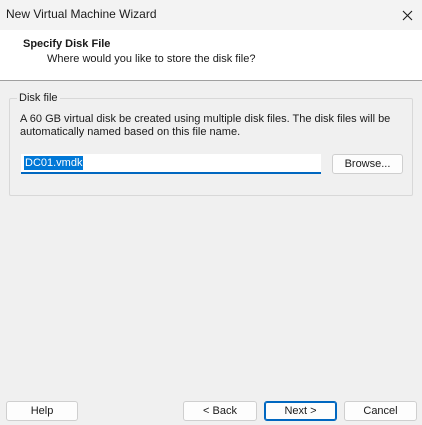 The height and width of the screenshot is (425, 422). Describe the element at coordinates (38, 98) in the screenshot. I see `disk-file-legend: Disk file` at that location.